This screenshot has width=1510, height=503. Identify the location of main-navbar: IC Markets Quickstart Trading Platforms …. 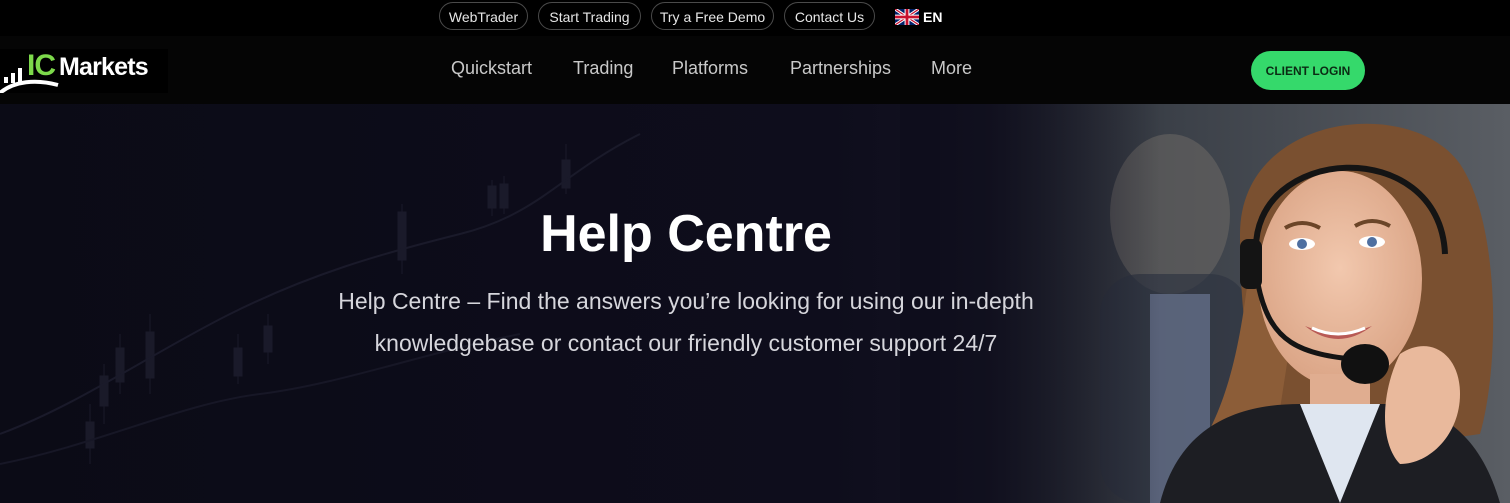
(755, 70).